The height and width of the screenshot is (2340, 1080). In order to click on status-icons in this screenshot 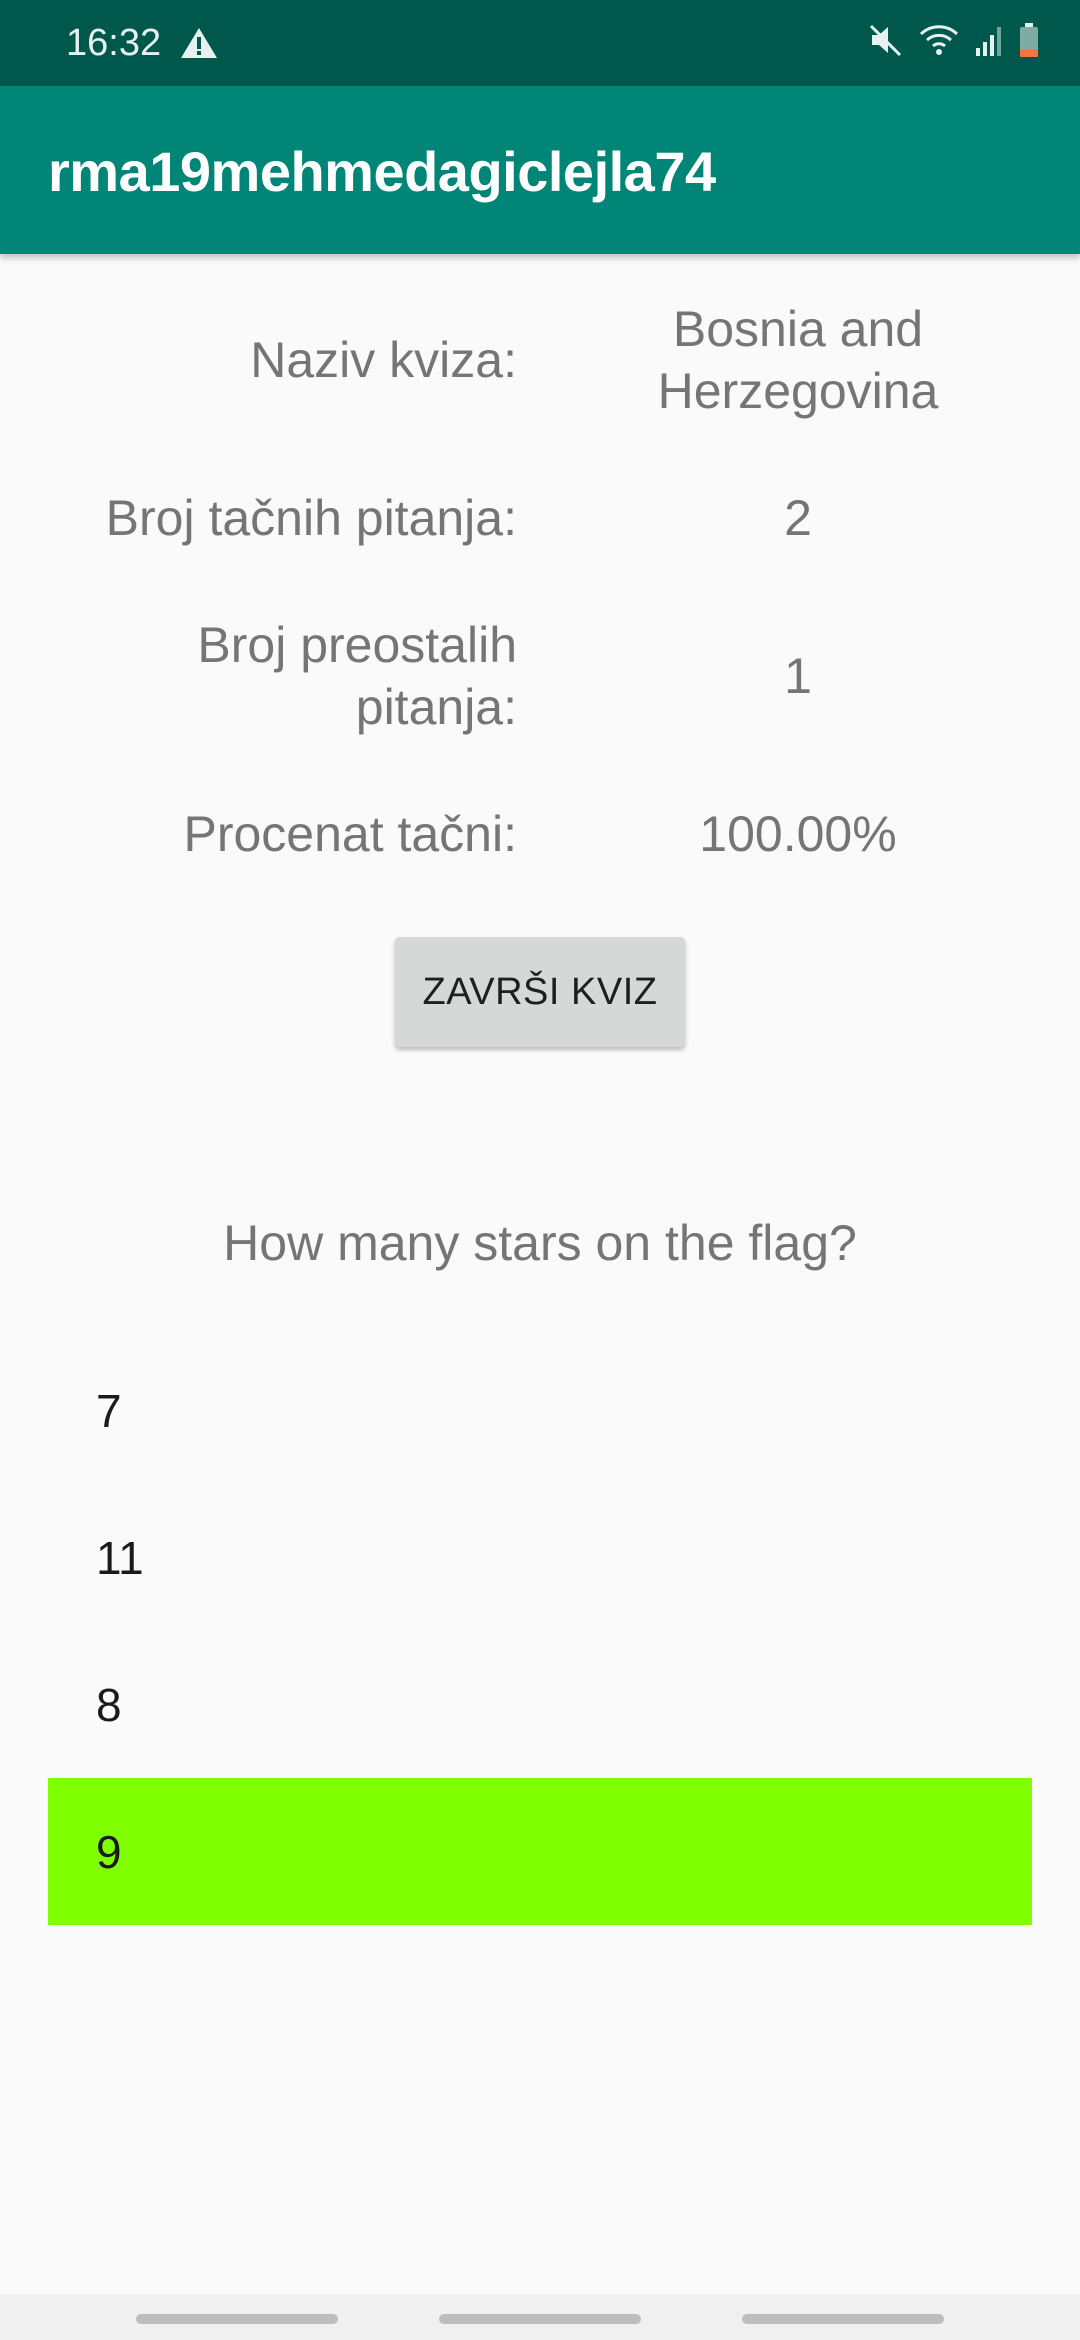, I will do `click(954, 40)`.